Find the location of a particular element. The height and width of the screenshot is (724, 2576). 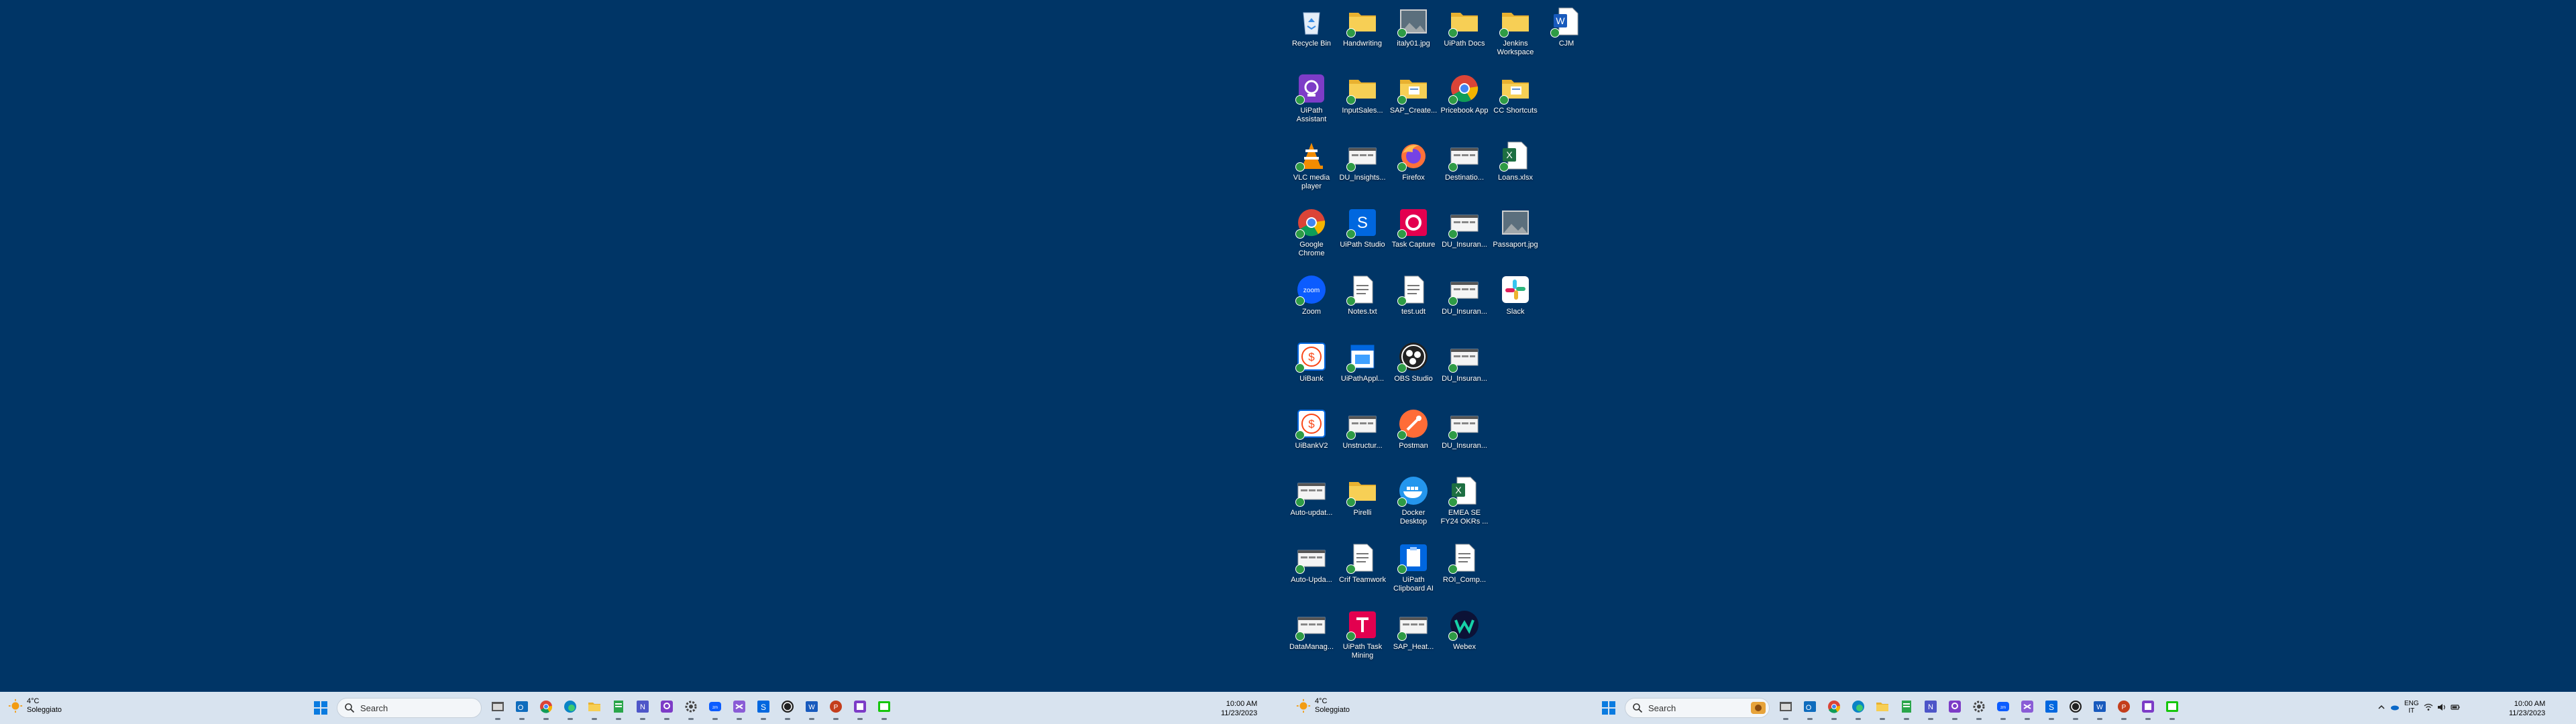

desktop-icon: UiPath Task Mining is located at coordinates (1362, 638).